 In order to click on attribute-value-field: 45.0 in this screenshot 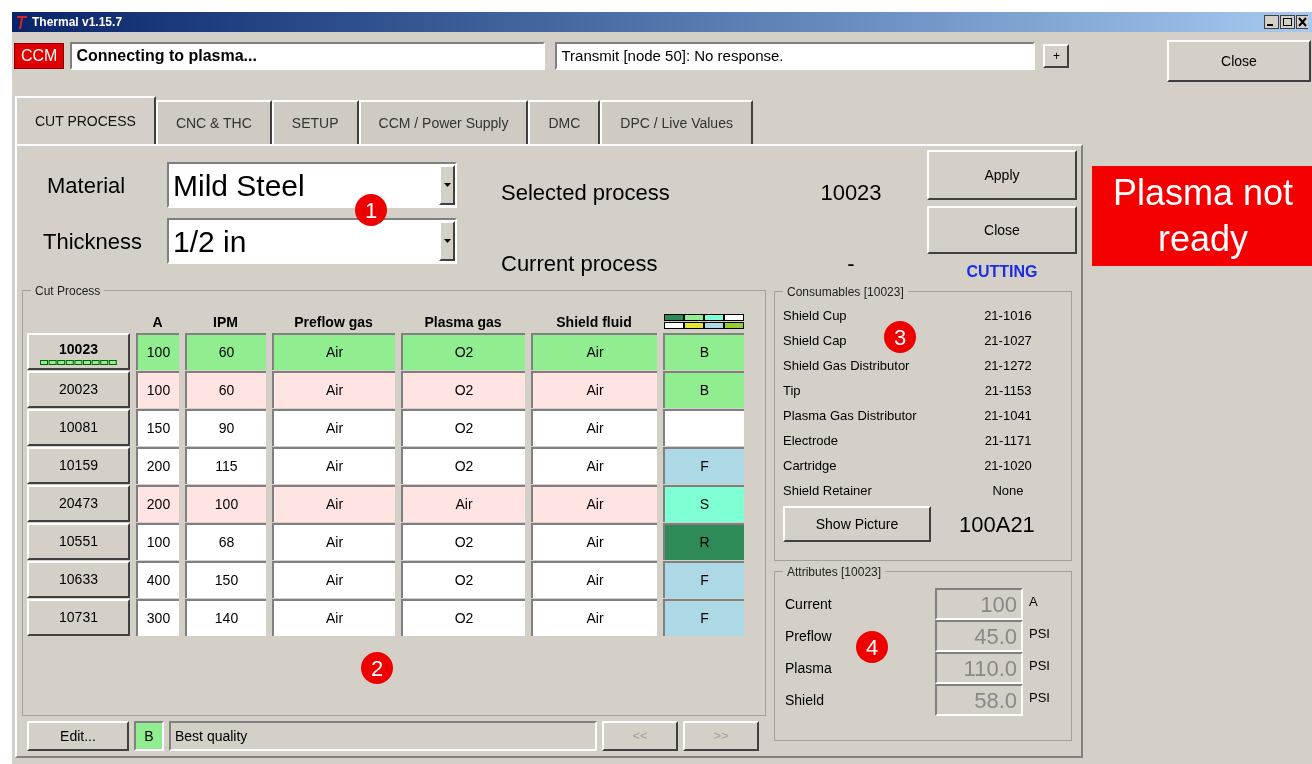, I will do `click(979, 636)`.